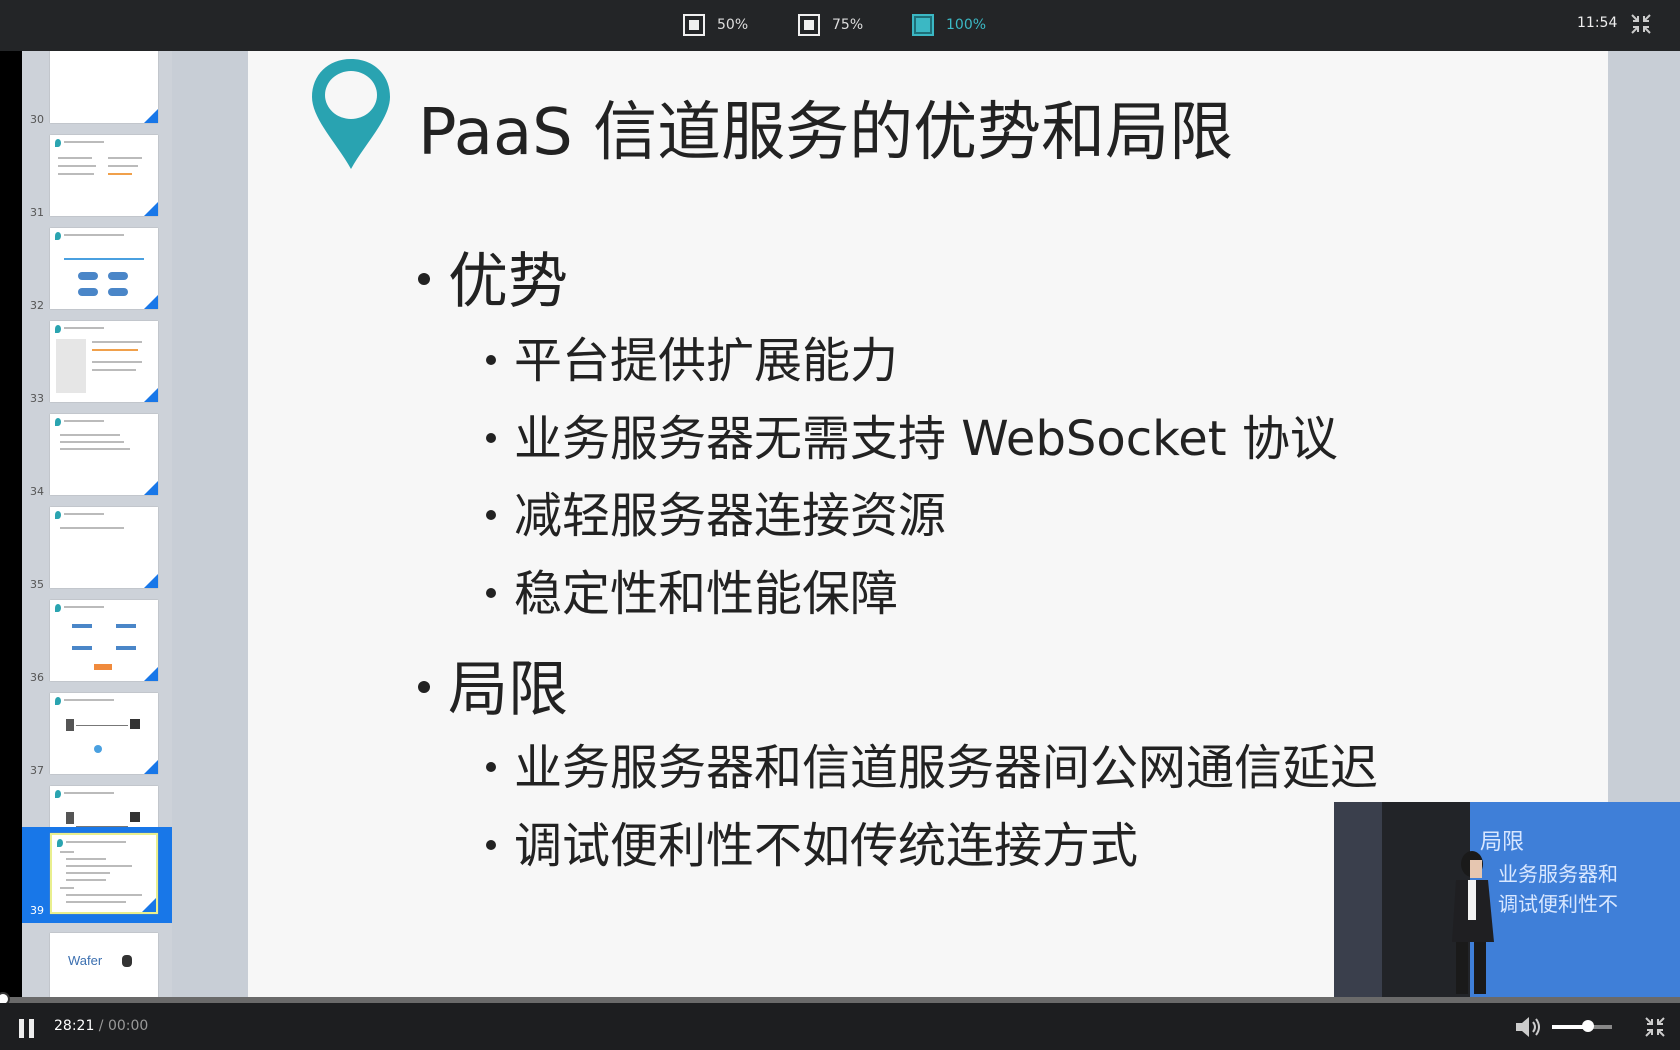  I want to click on zoom-50-button: 50%, so click(715, 25).